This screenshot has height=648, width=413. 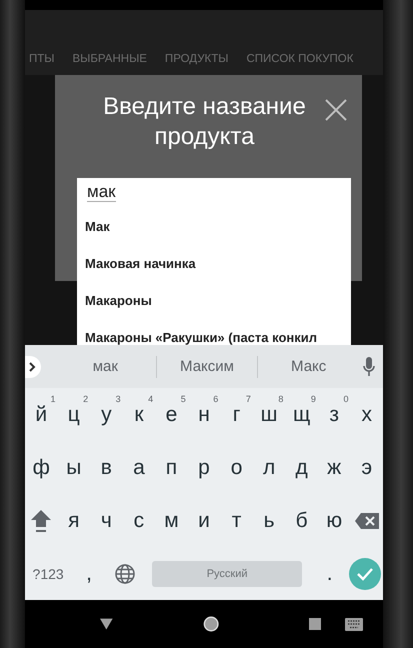 I want to click on suggestion-item: Макароны «Ракушки» (паста конкил, so click(x=214, y=332).